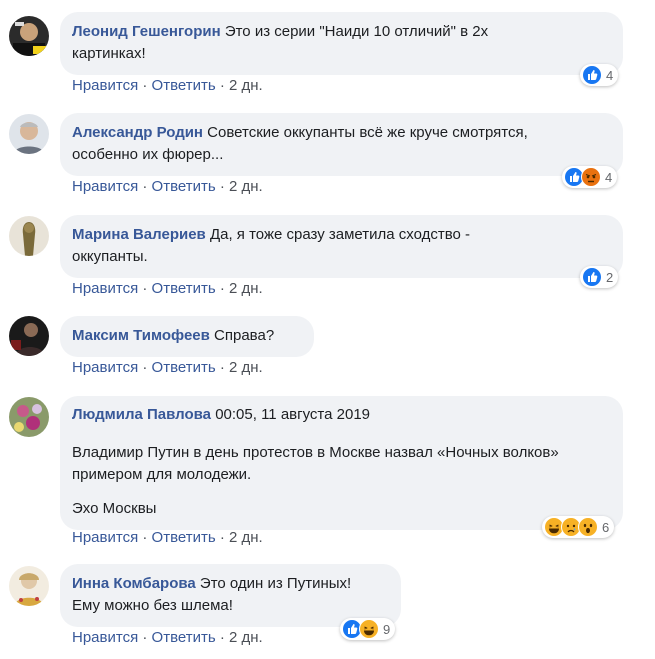 Image resolution: width=655 pixels, height=659 pixels. I want to click on comment-author: Максим Тимофеев, so click(141, 335).